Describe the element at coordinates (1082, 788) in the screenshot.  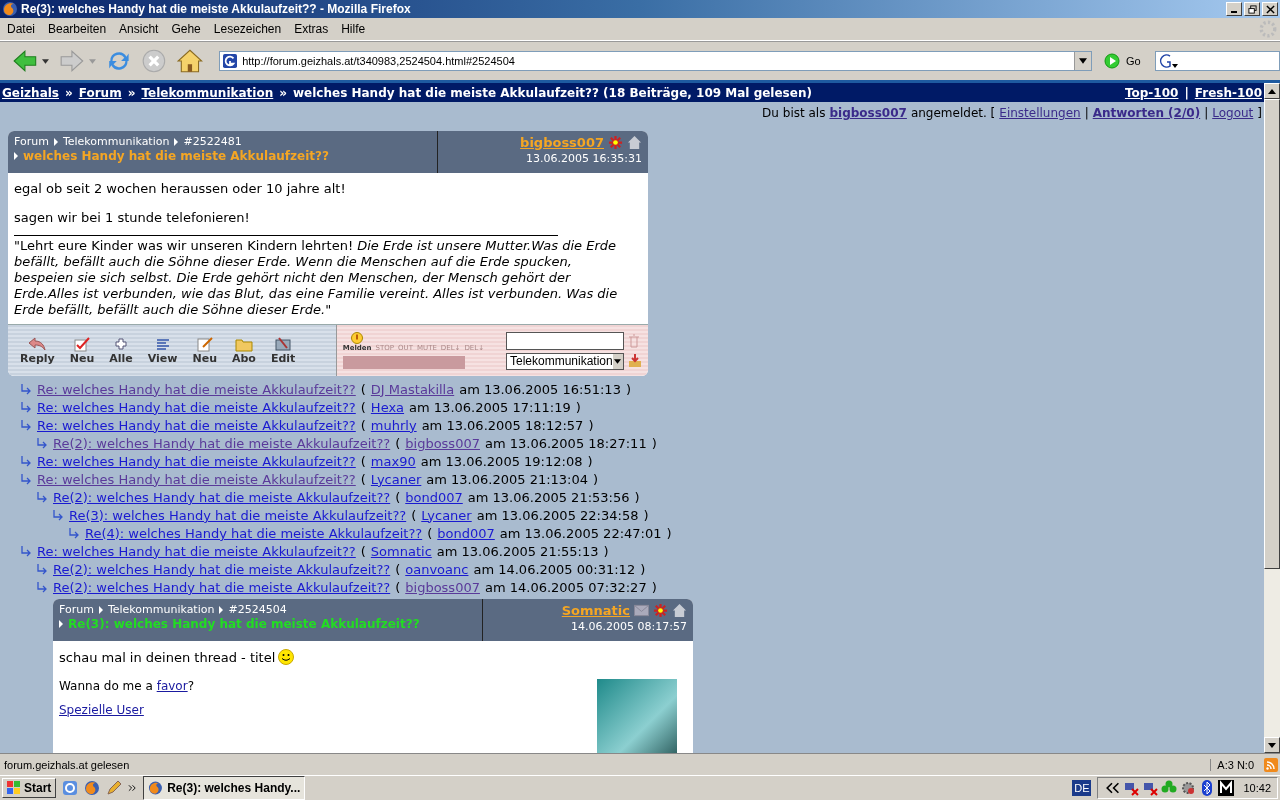
I see `language-indicator: DE` at that location.